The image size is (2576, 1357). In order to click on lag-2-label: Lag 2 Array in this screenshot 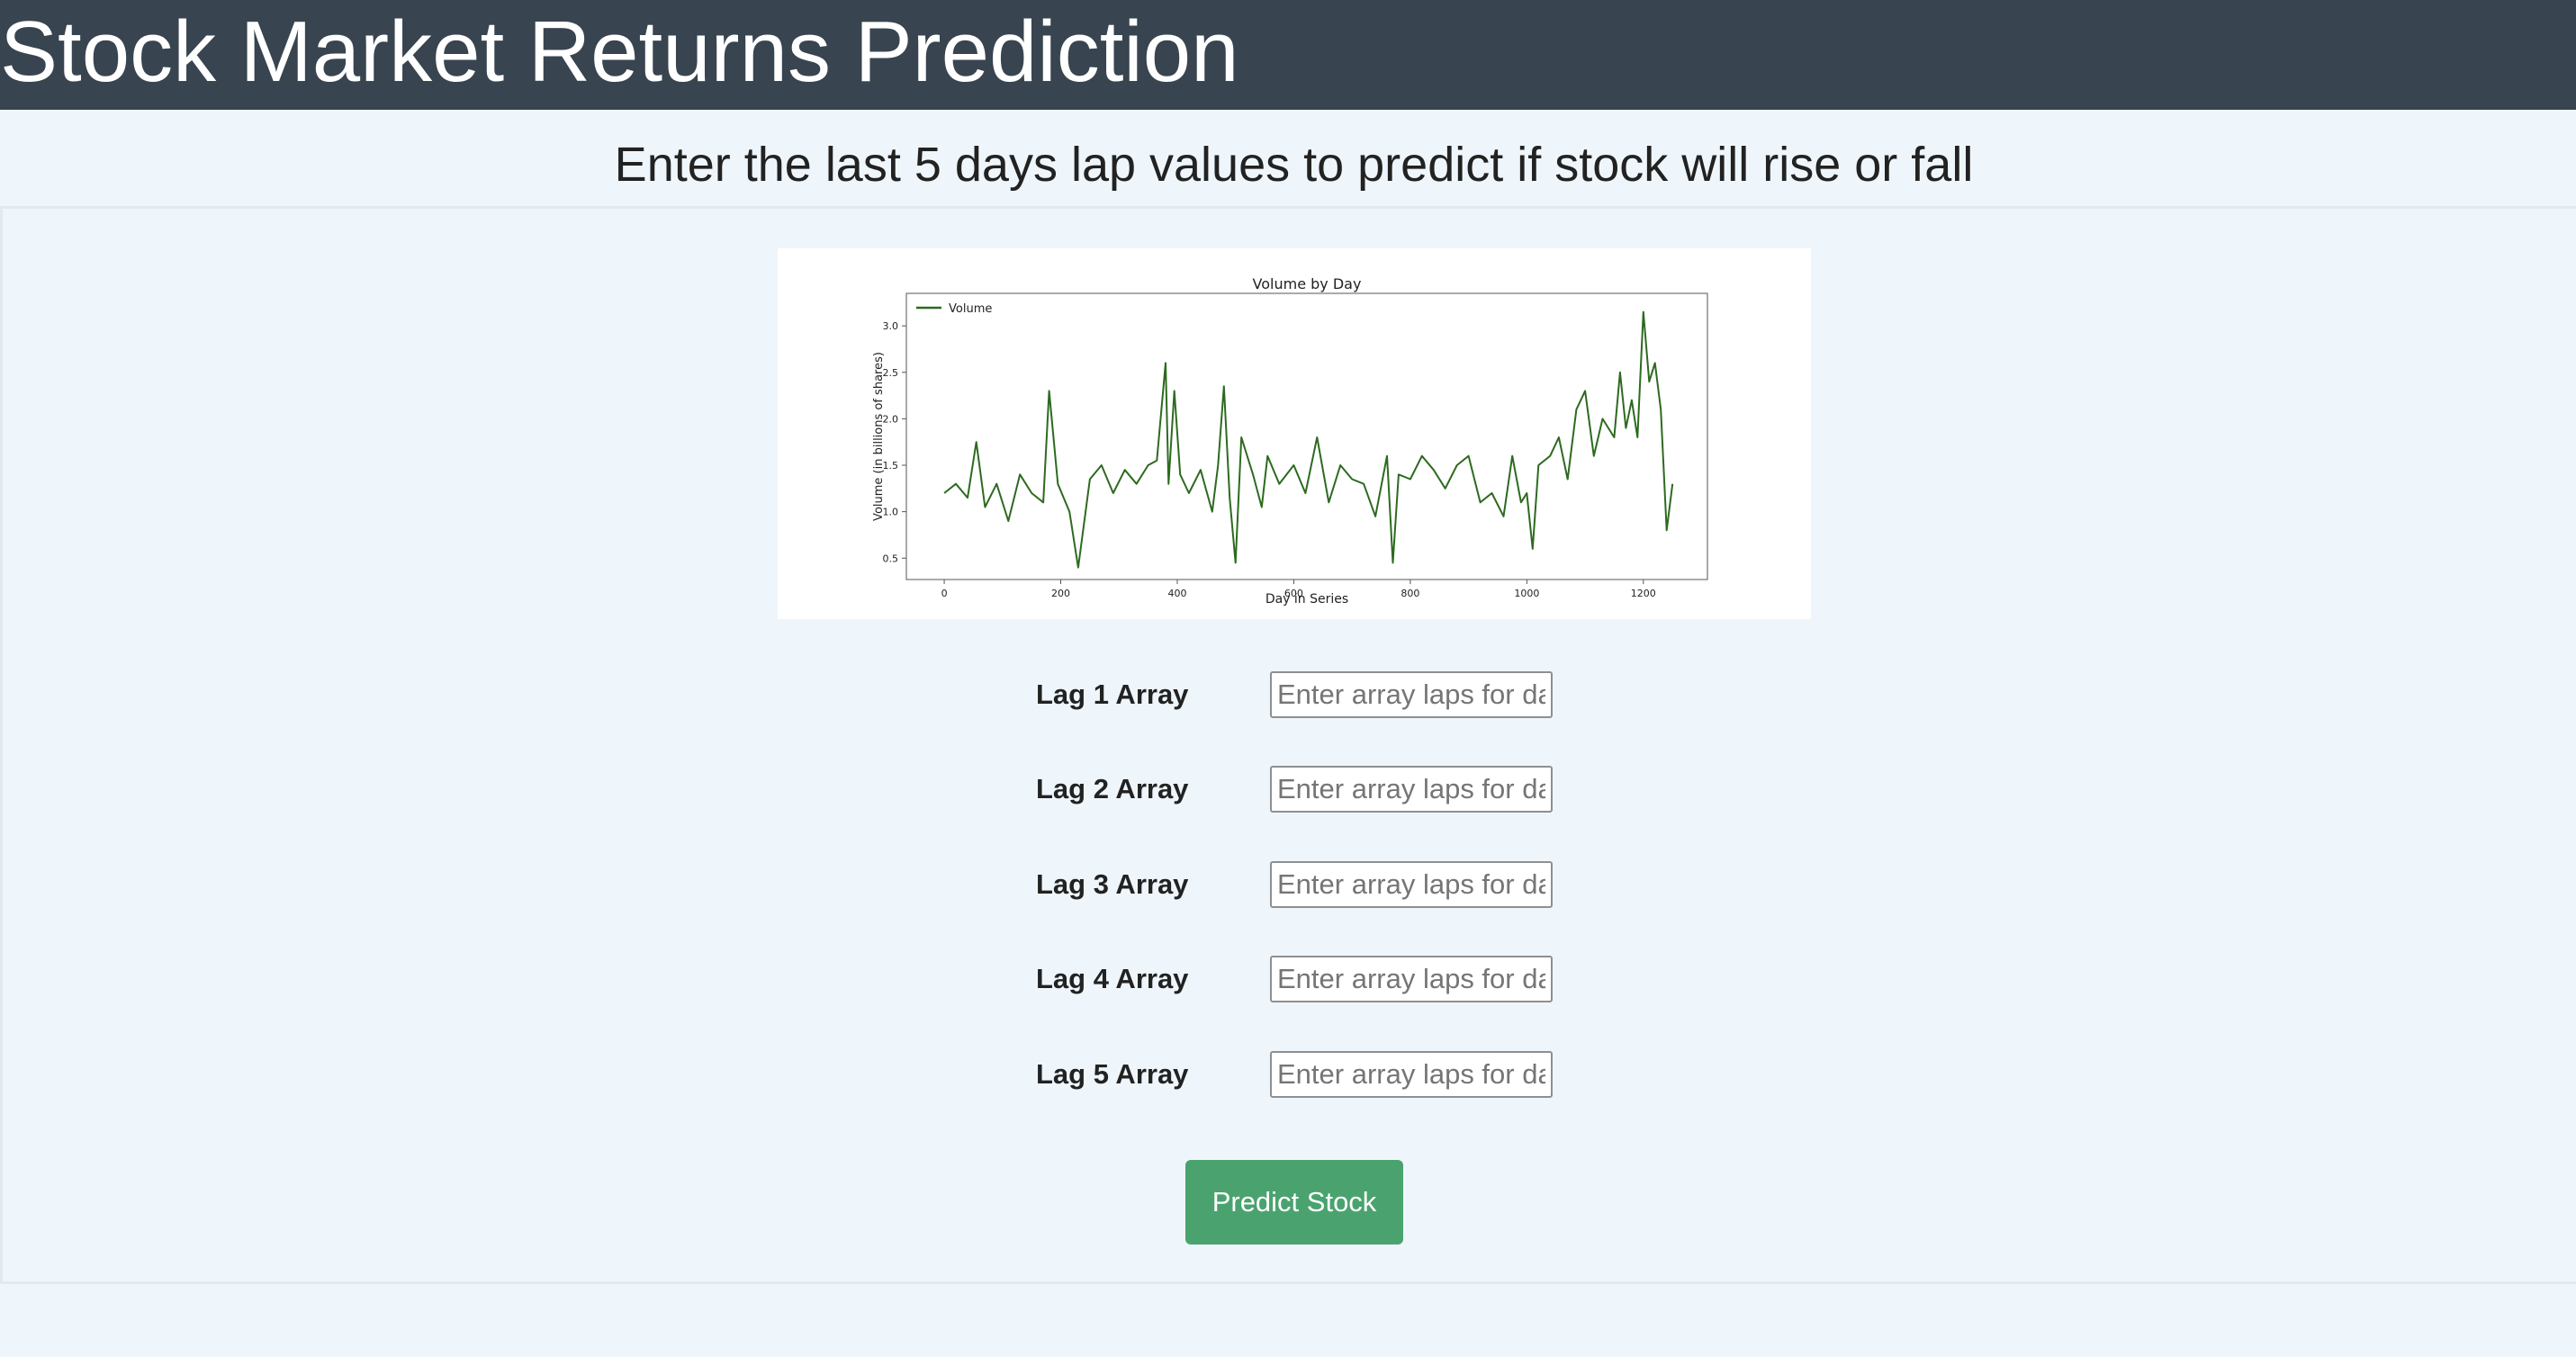, I will do `click(1112, 788)`.